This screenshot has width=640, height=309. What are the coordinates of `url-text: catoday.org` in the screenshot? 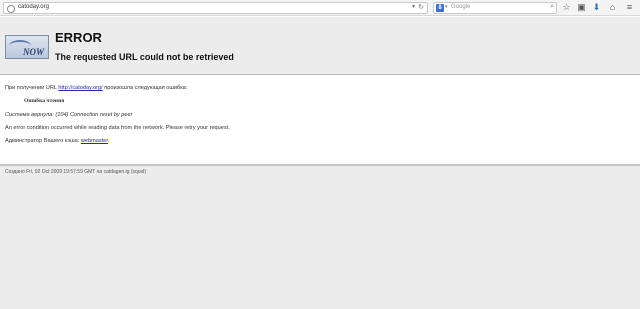 It's located at (33, 7).